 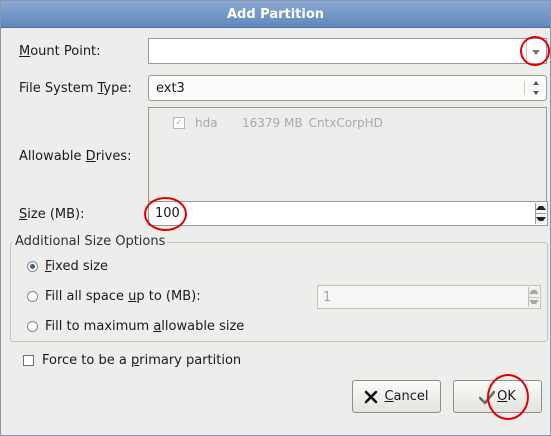 I want to click on fs-type-value: ext3, so click(x=170, y=88).